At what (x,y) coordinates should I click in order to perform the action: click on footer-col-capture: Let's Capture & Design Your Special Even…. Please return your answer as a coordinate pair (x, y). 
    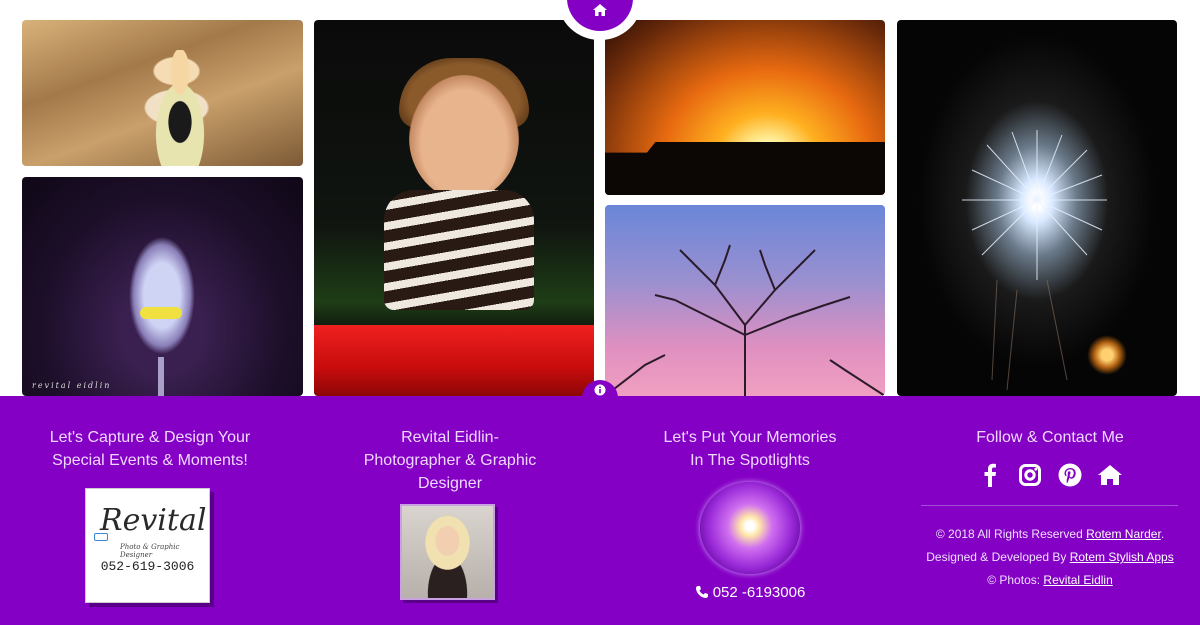
    Looking at the image, I should click on (150, 449).